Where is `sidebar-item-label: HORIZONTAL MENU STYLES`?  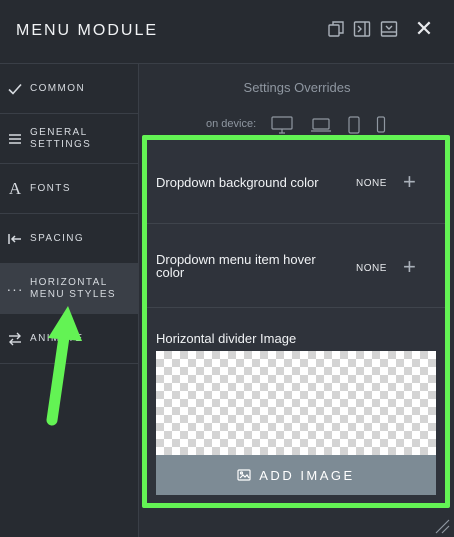
sidebar-item-label: HORIZONTAL MENU STYLES is located at coordinates (73, 288).